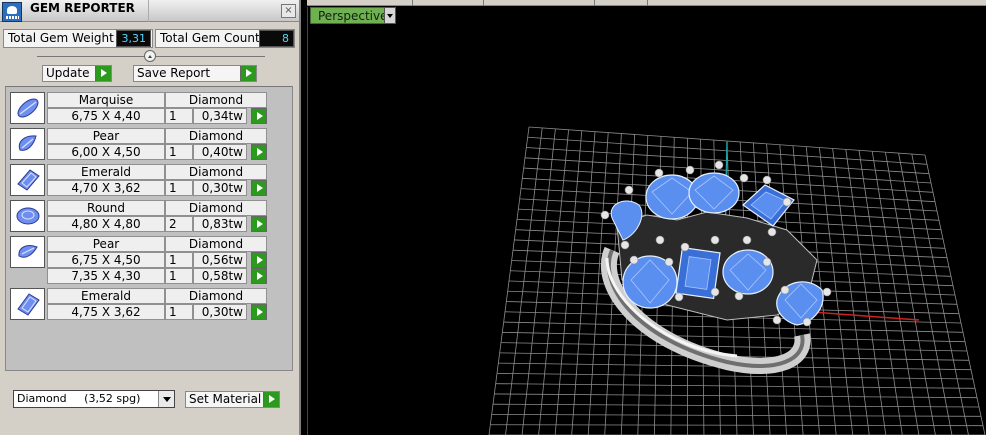 The image size is (986, 435). I want to click on gem-shape: Marquise, so click(106, 100).